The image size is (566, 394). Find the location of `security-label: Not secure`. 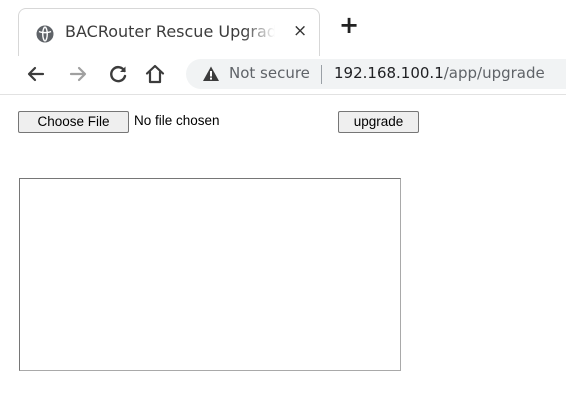

security-label: Not secure is located at coordinates (269, 73).